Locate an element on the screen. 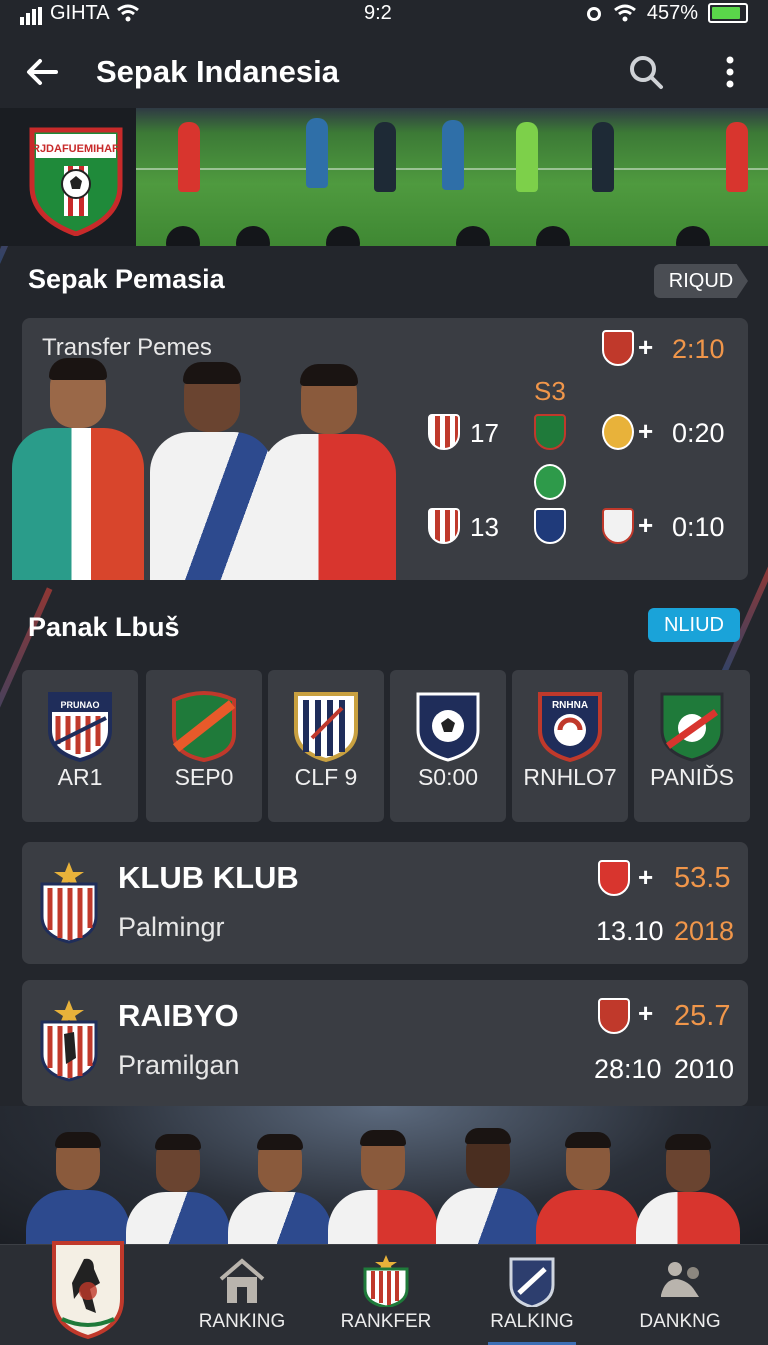 The width and height of the screenshot is (768, 1345). club-crest-icon: RNHNA is located at coordinates (570, 727).